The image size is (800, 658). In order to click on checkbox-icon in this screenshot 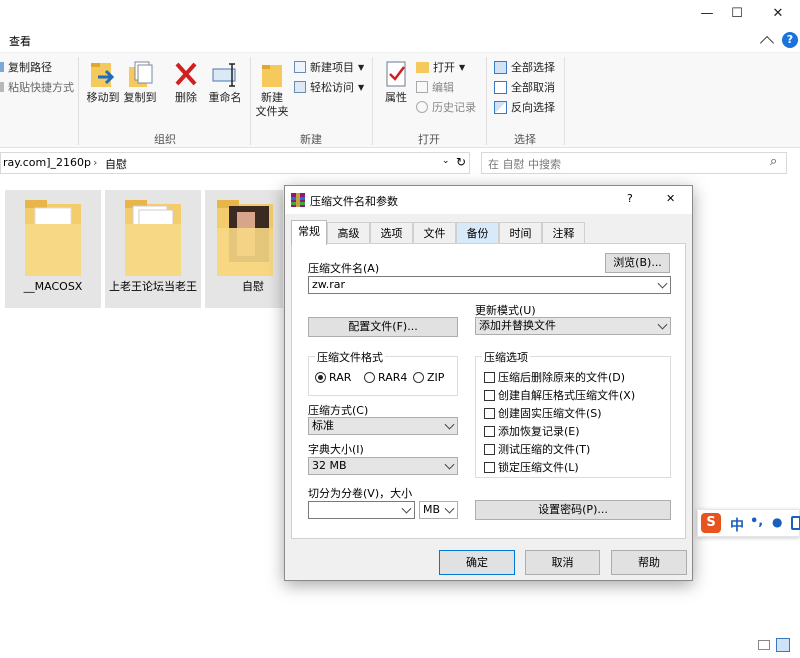, I will do `click(489, 413)`.